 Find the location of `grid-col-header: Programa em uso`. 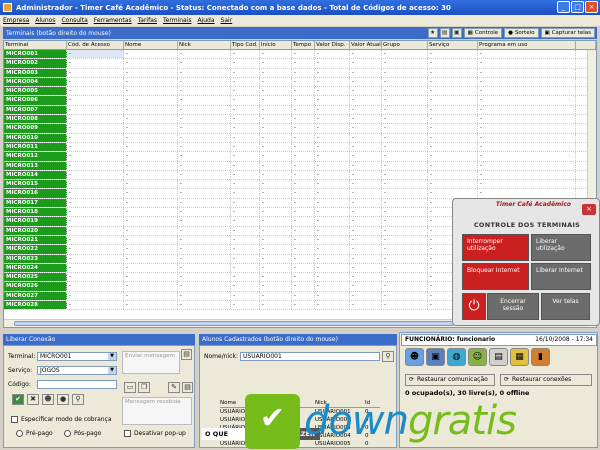

grid-col-header: Programa em uso is located at coordinates (527, 45).